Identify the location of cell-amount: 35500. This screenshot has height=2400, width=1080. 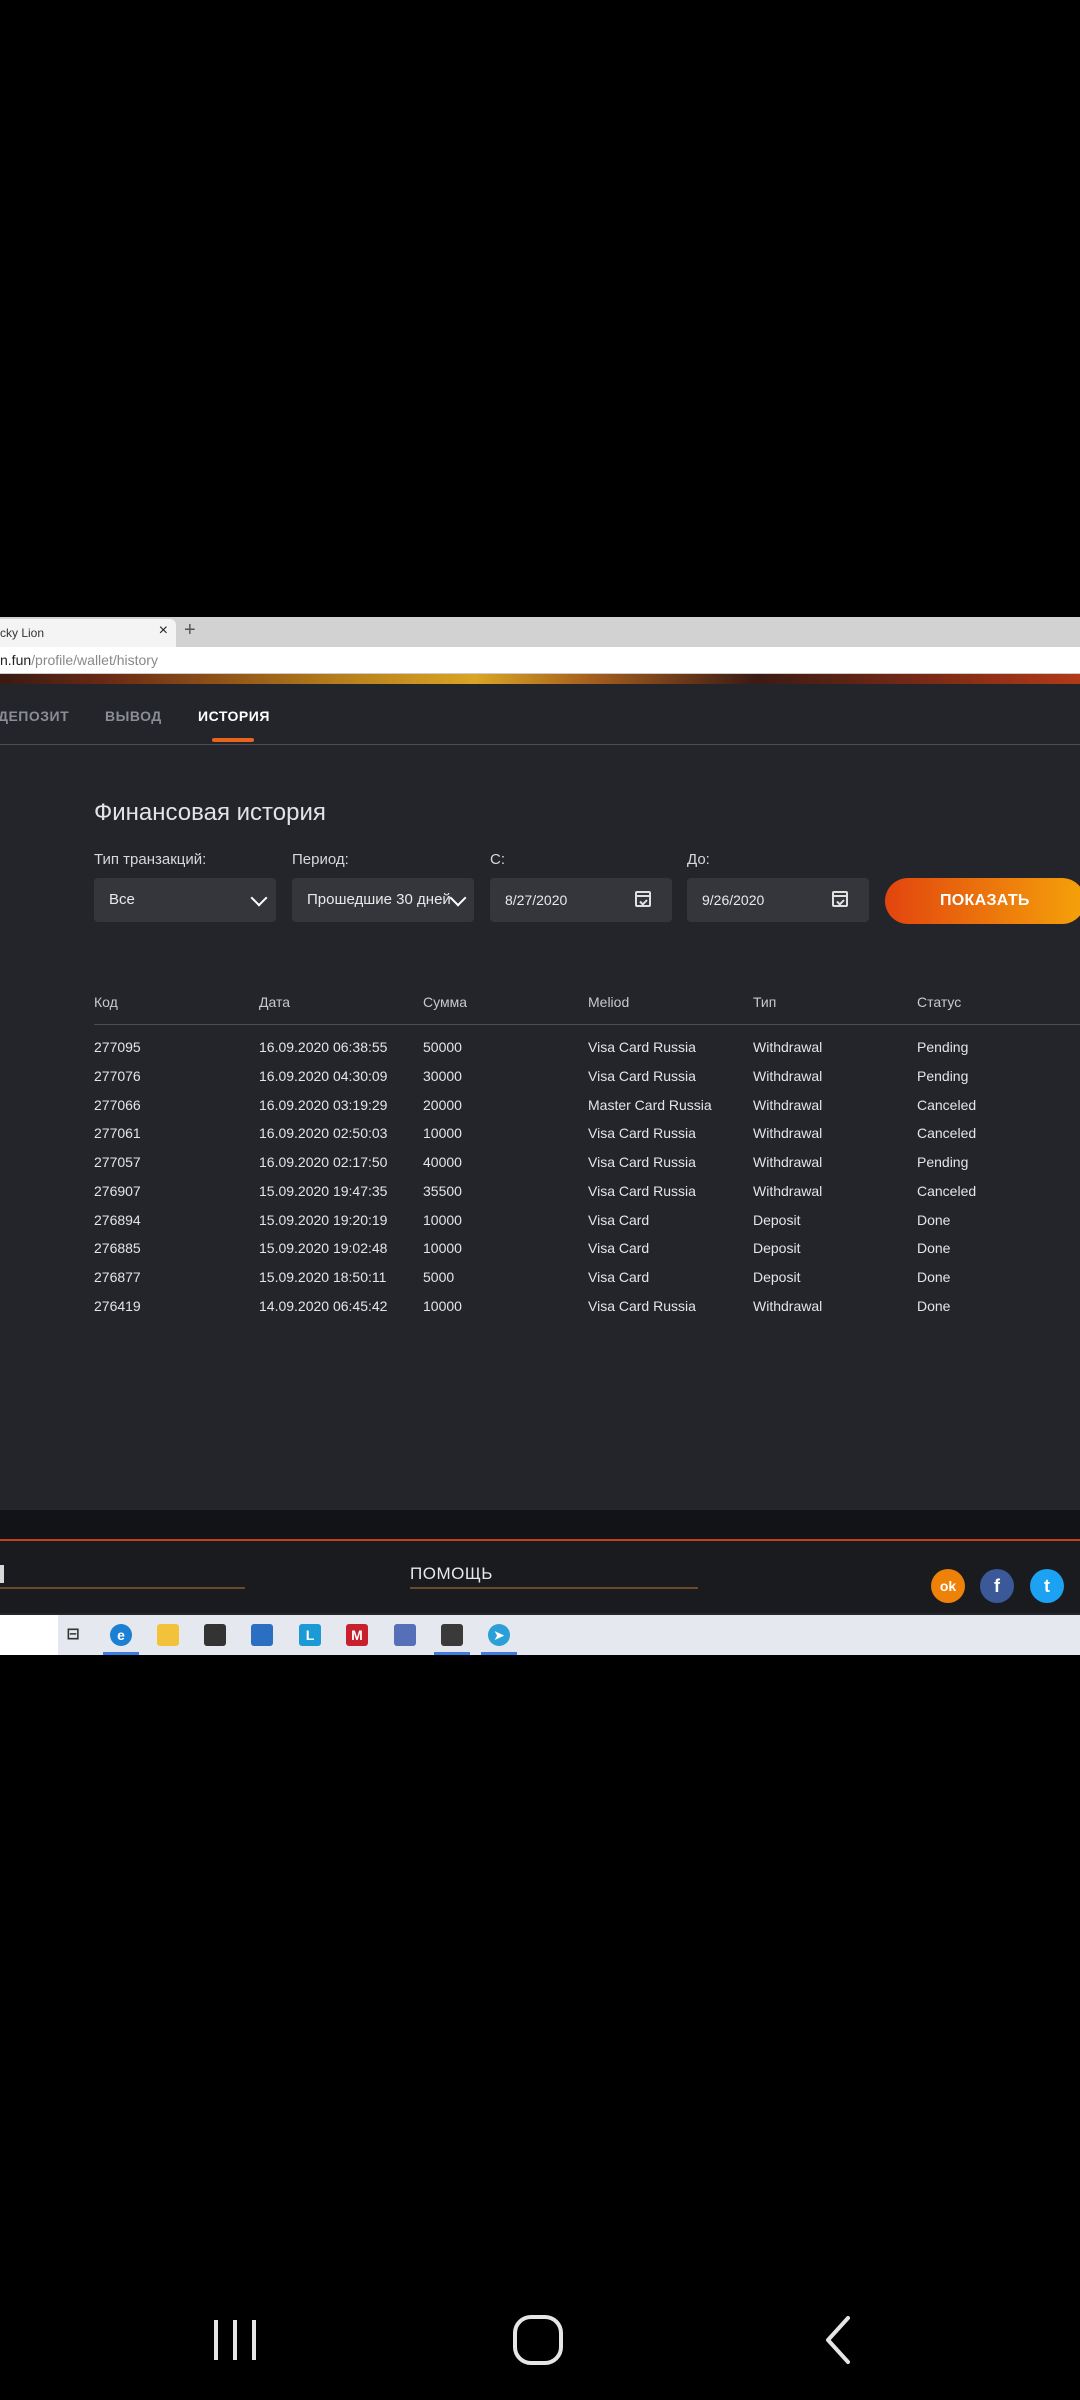
(442, 1191).